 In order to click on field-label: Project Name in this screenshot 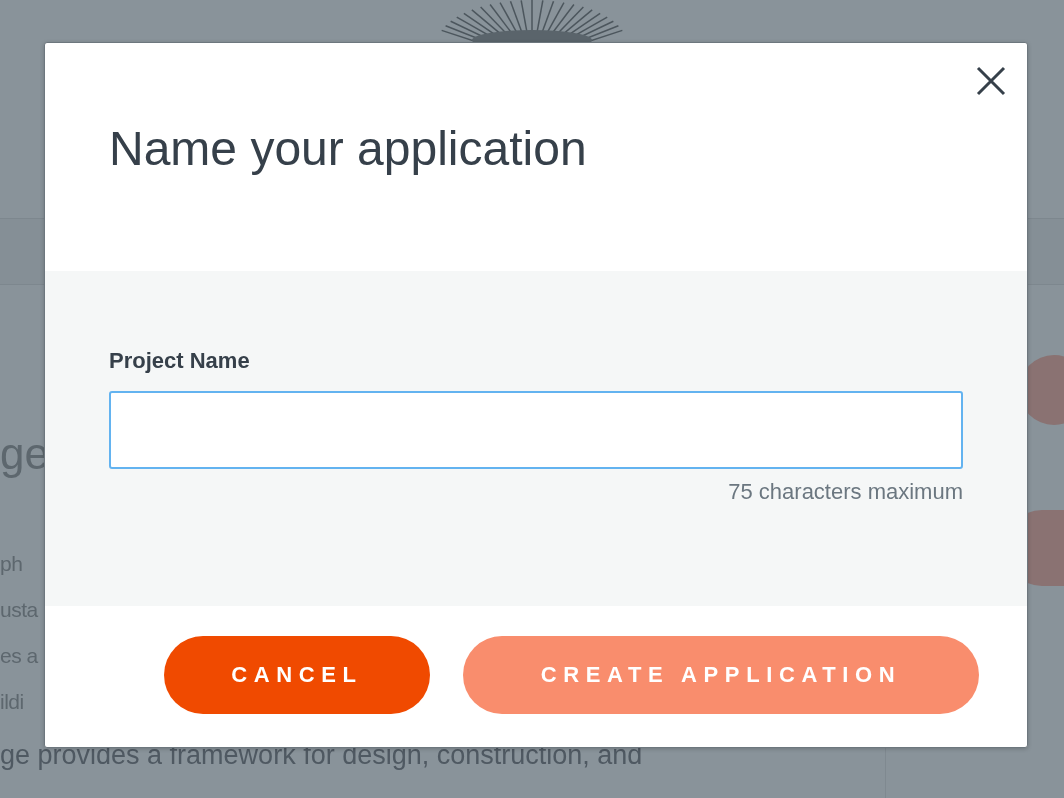, I will do `click(180, 361)`.